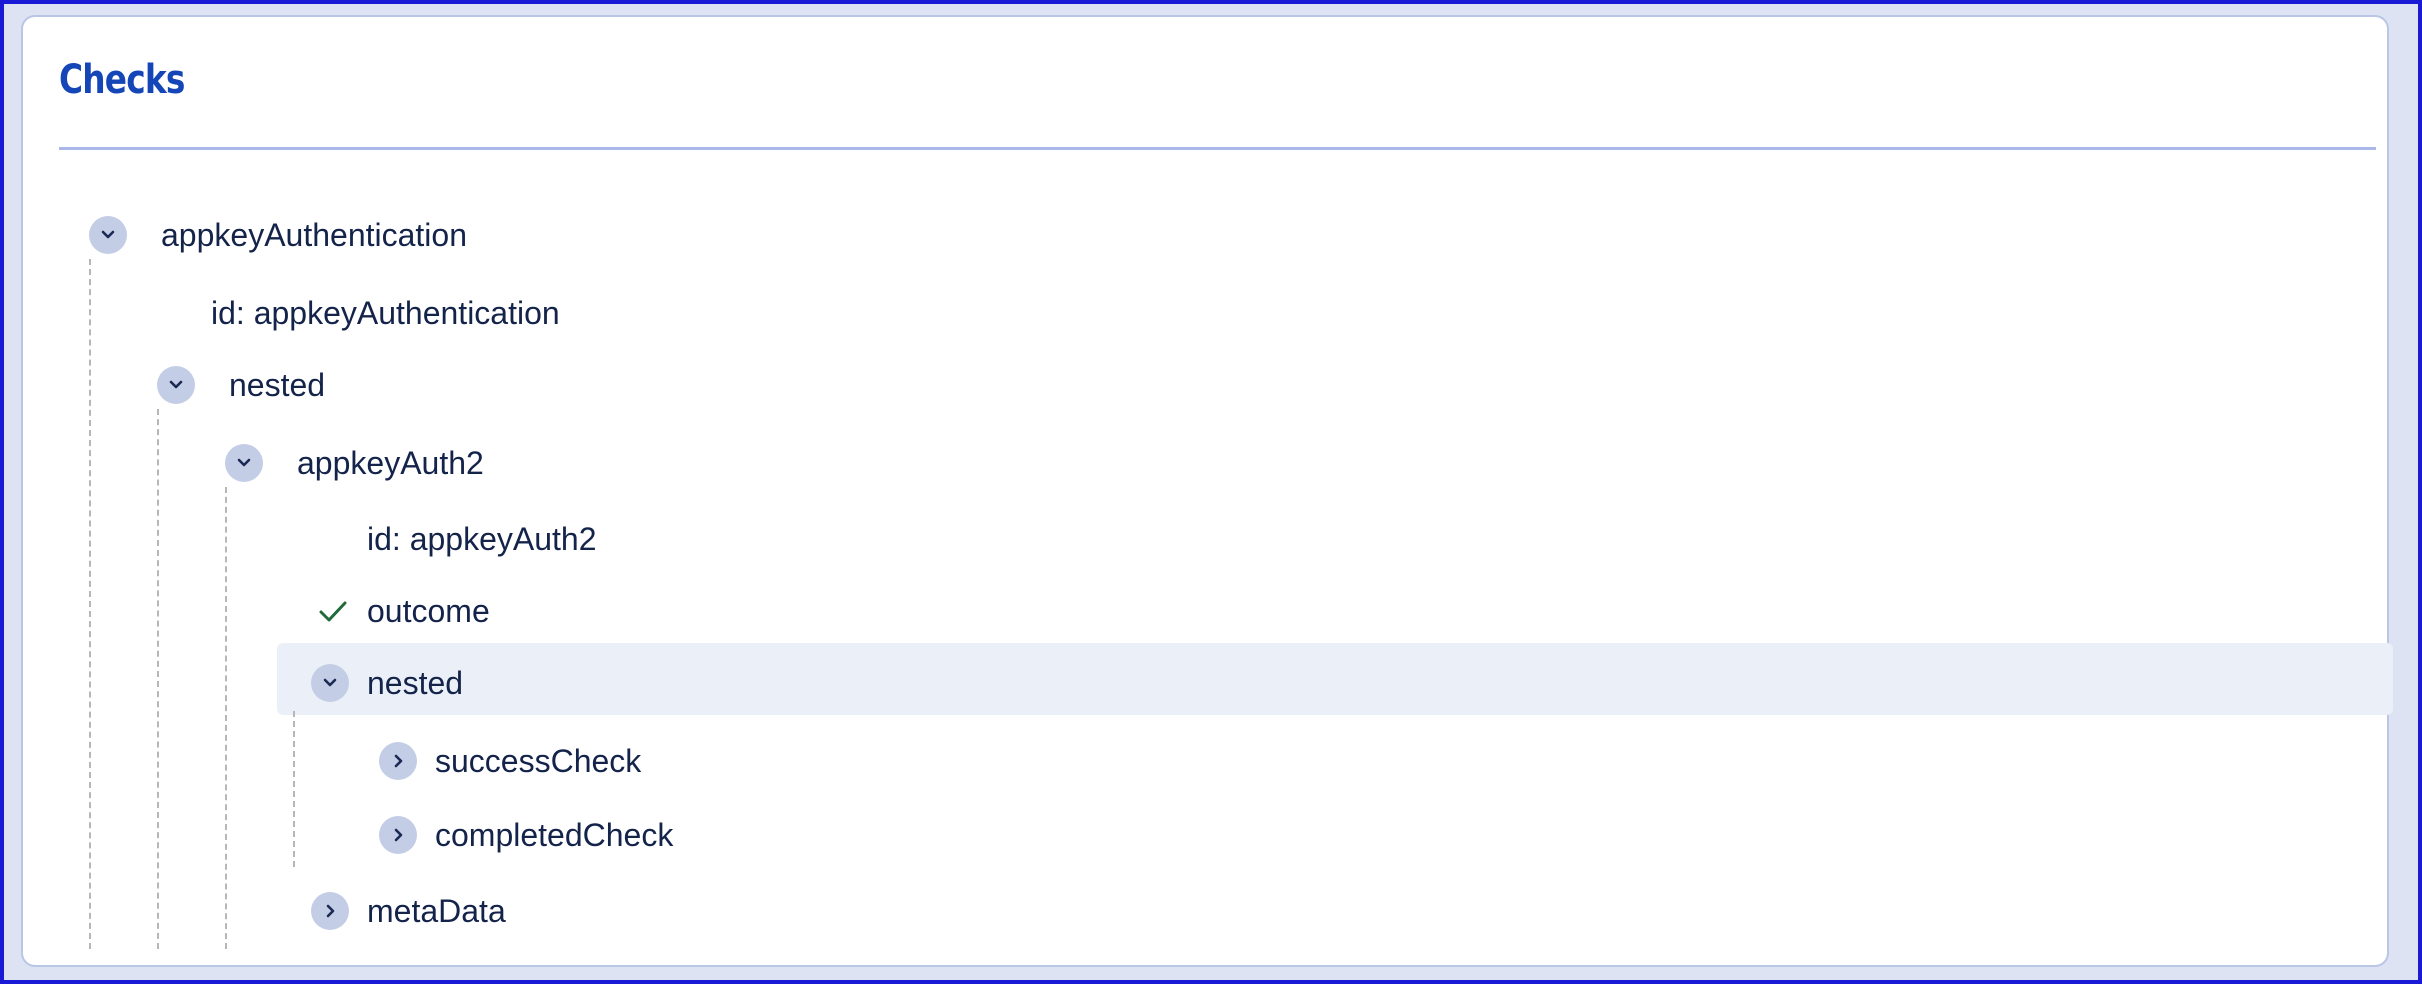  Describe the element at coordinates (333, 611) in the screenshot. I see `check-icon` at that location.